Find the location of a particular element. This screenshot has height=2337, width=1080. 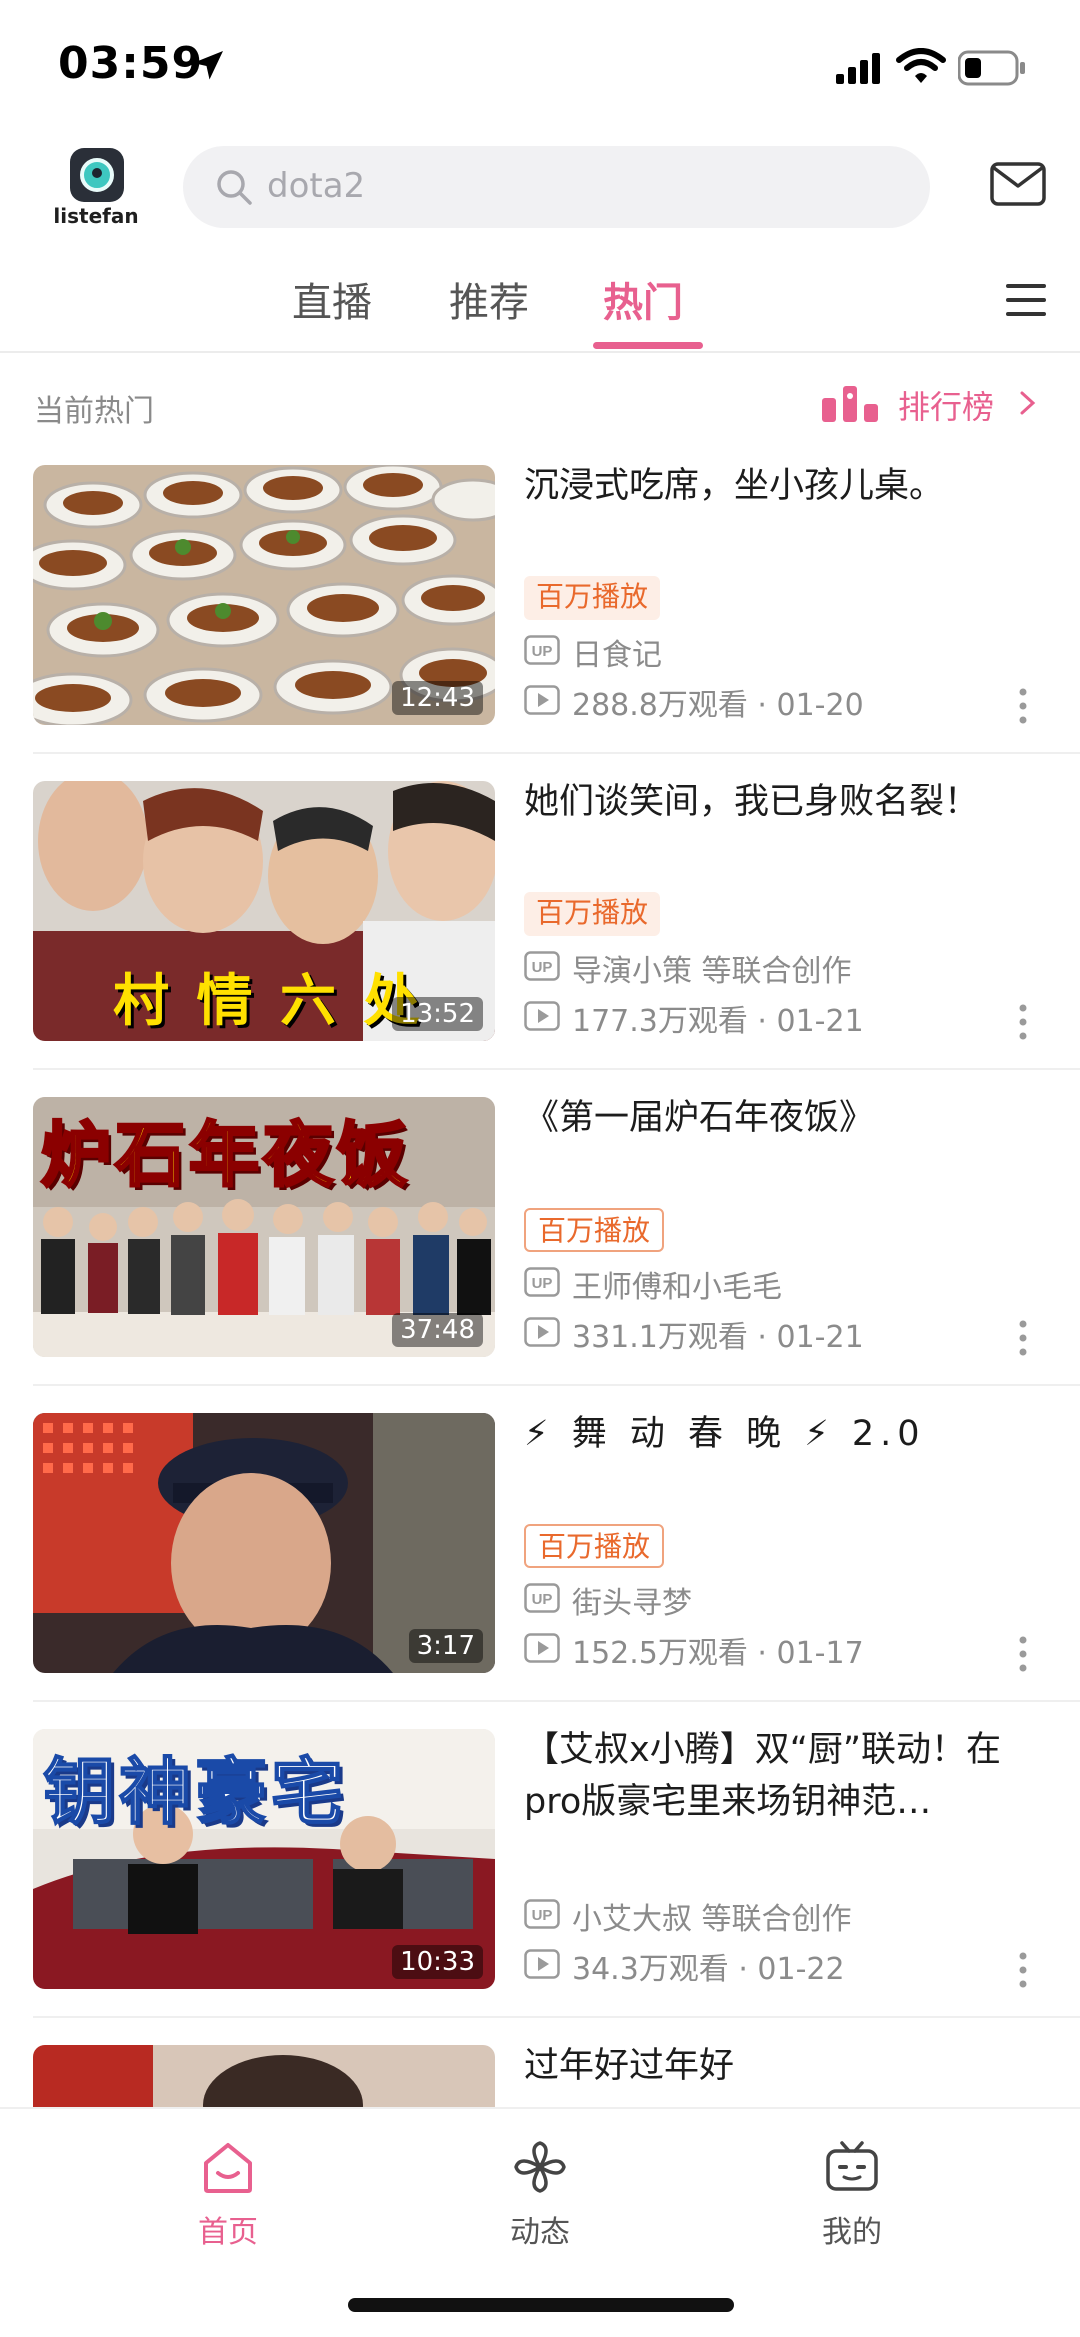

ranking-label: 排行榜 is located at coordinates (946, 407).